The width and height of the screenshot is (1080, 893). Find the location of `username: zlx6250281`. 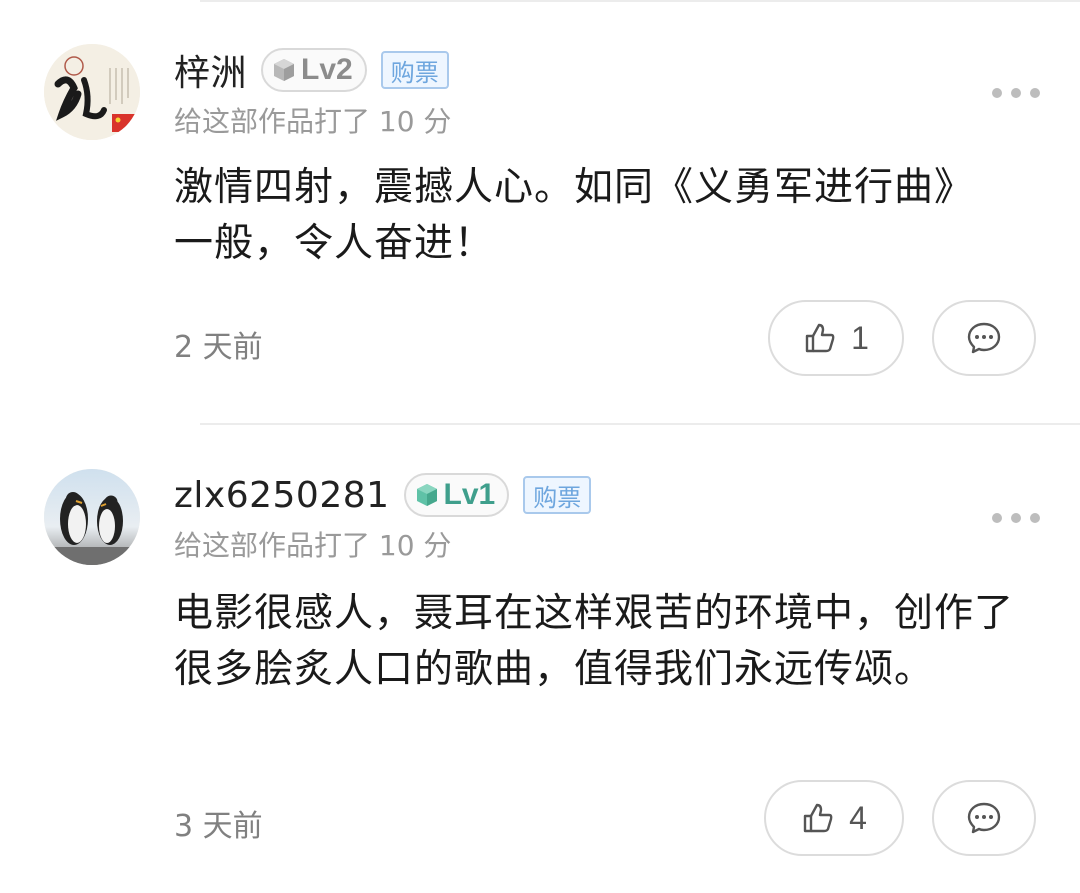

username: zlx6250281 is located at coordinates (282, 495).